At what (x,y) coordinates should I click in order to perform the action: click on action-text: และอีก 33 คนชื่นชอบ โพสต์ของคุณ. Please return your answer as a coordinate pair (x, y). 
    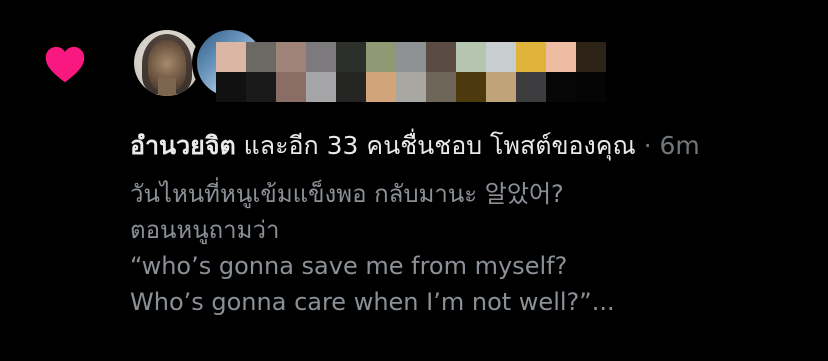
    Looking at the image, I should click on (435, 145).